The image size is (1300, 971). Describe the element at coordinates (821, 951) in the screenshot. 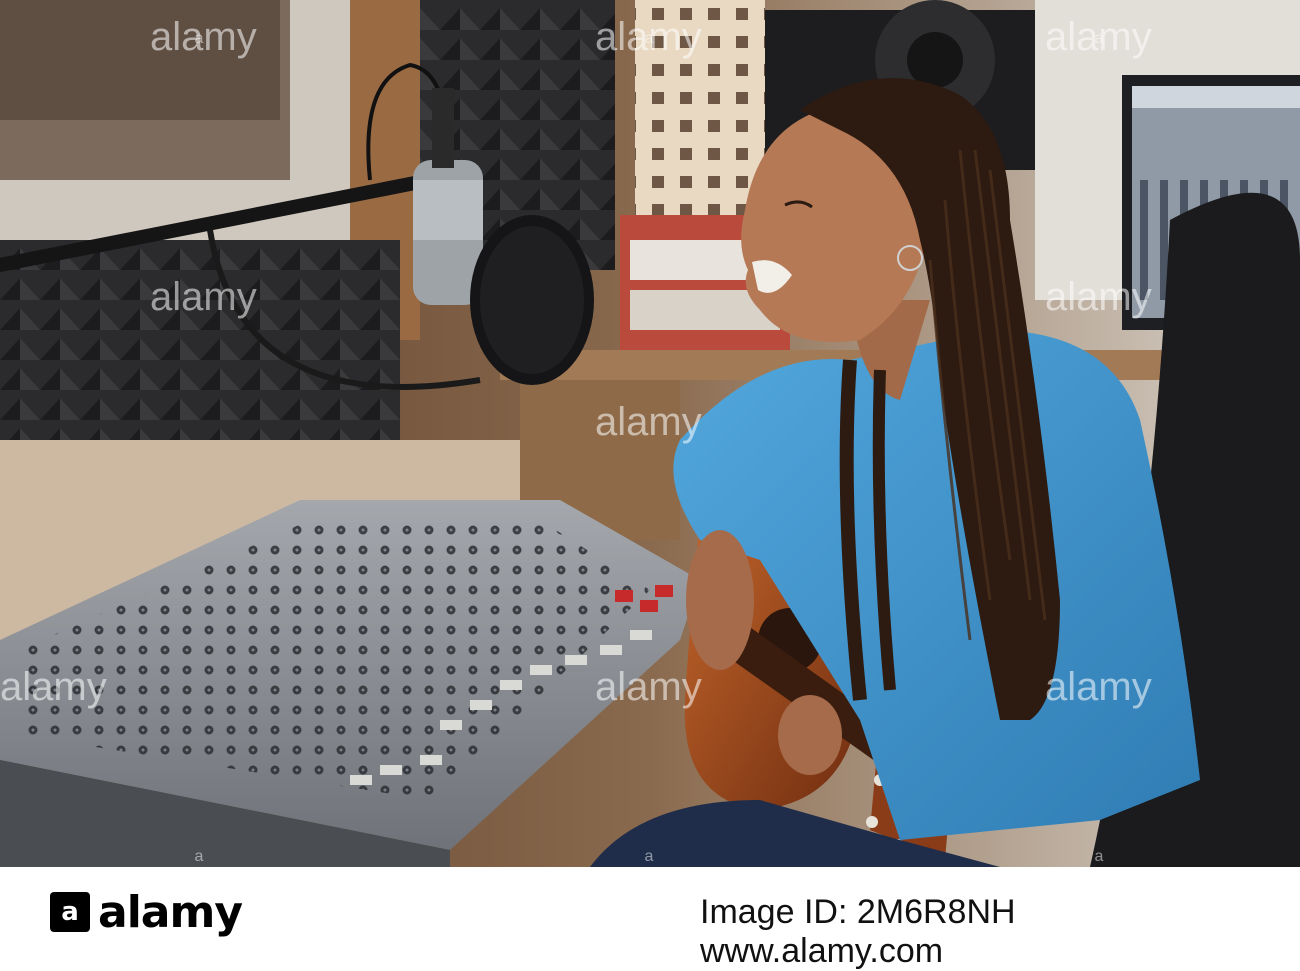

I see `site-url: www.alamy.com` at that location.